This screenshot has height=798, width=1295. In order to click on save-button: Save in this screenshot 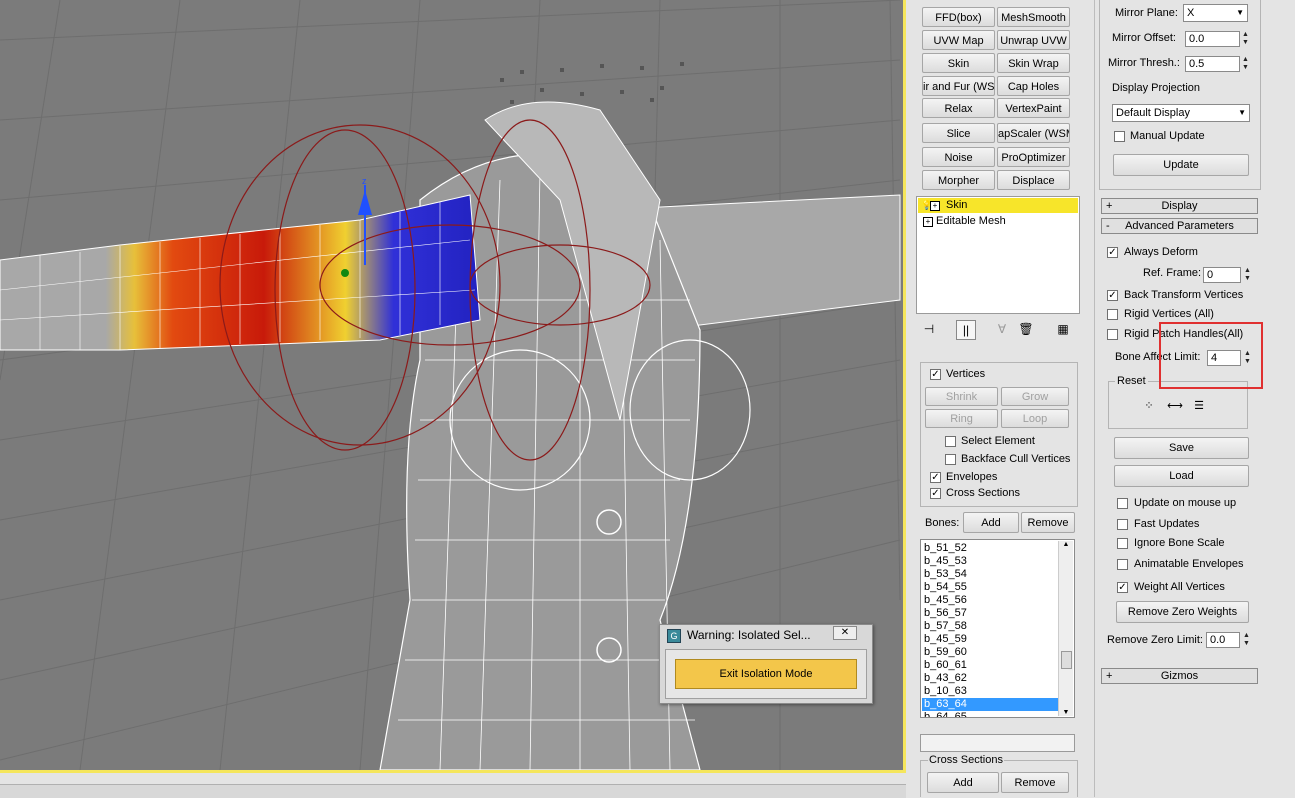, I will do `click(1181, 448)`.